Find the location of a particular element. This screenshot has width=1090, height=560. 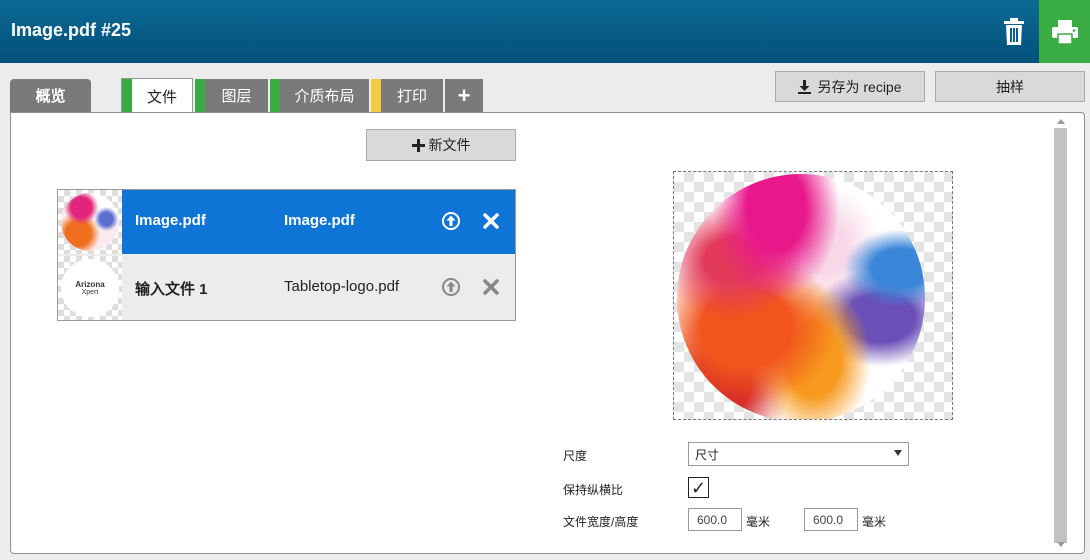

preview-image is located at coordinates (801, 296).